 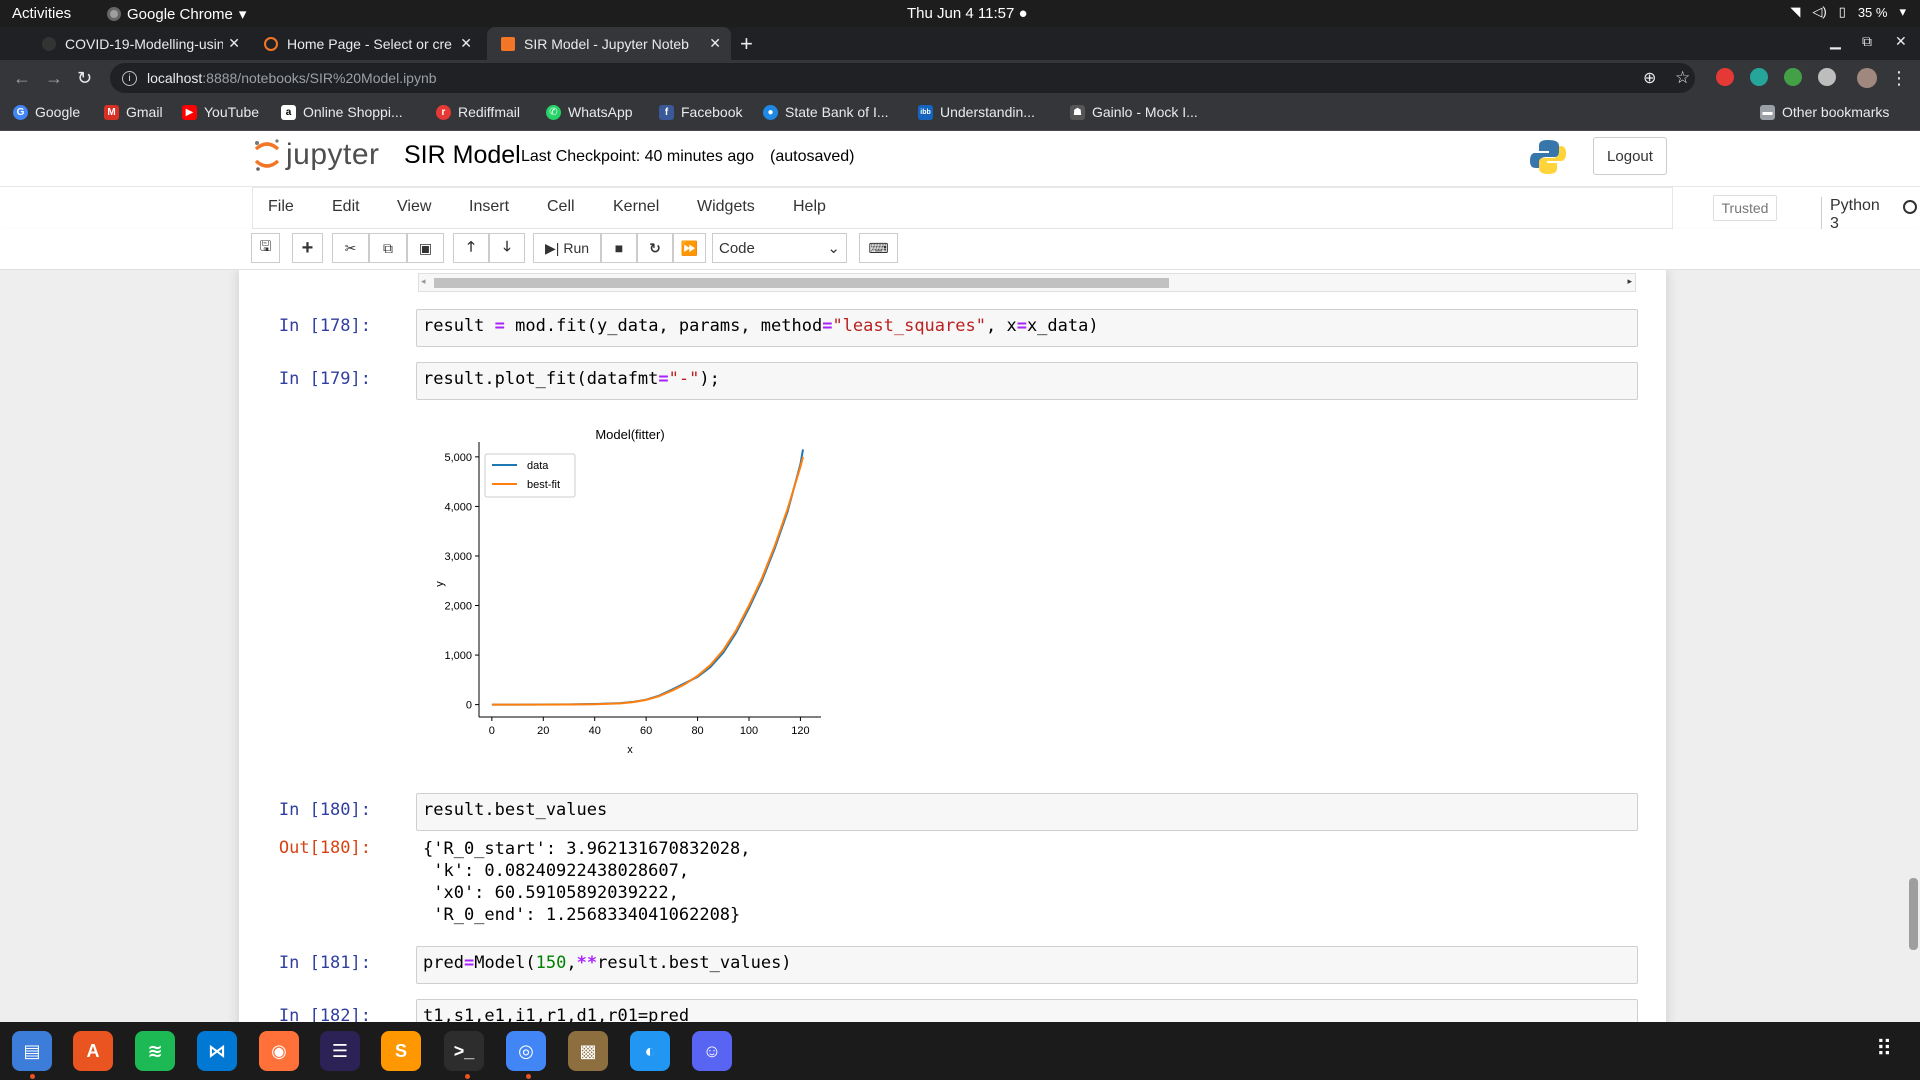 What do you see at coordinates (139, 43) in the screenshot?
I see `tab-covid: COVID-19-Modelling-usin ✕` at bounding box center [139, 43].